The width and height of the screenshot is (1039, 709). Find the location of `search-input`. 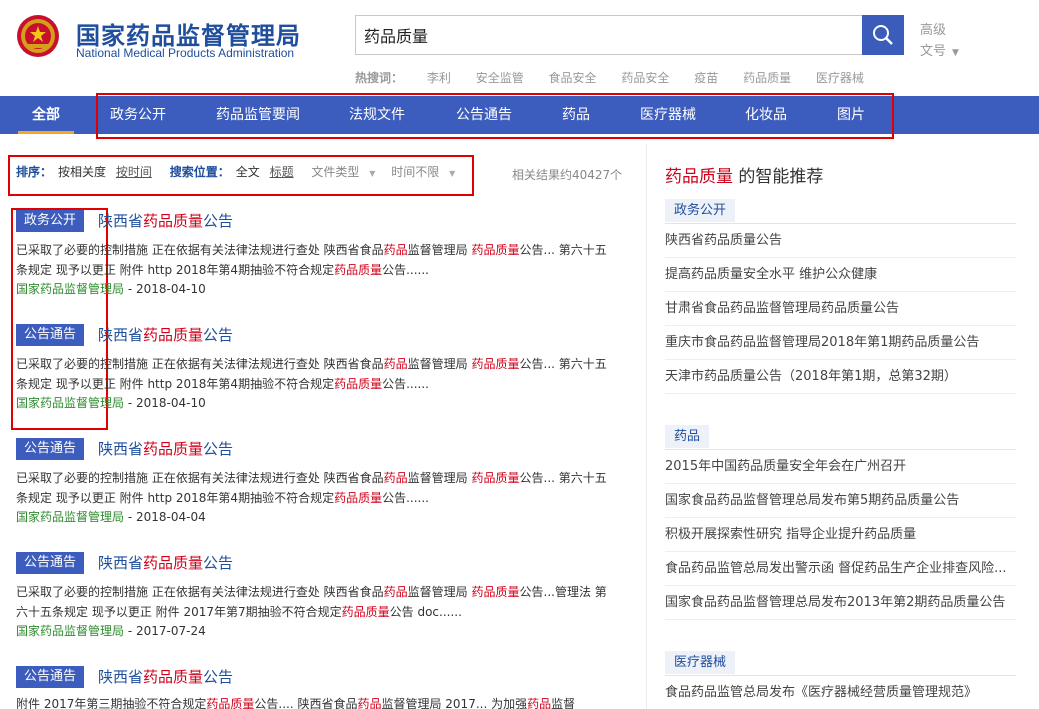

search-input is located at coordinates (609, 35).